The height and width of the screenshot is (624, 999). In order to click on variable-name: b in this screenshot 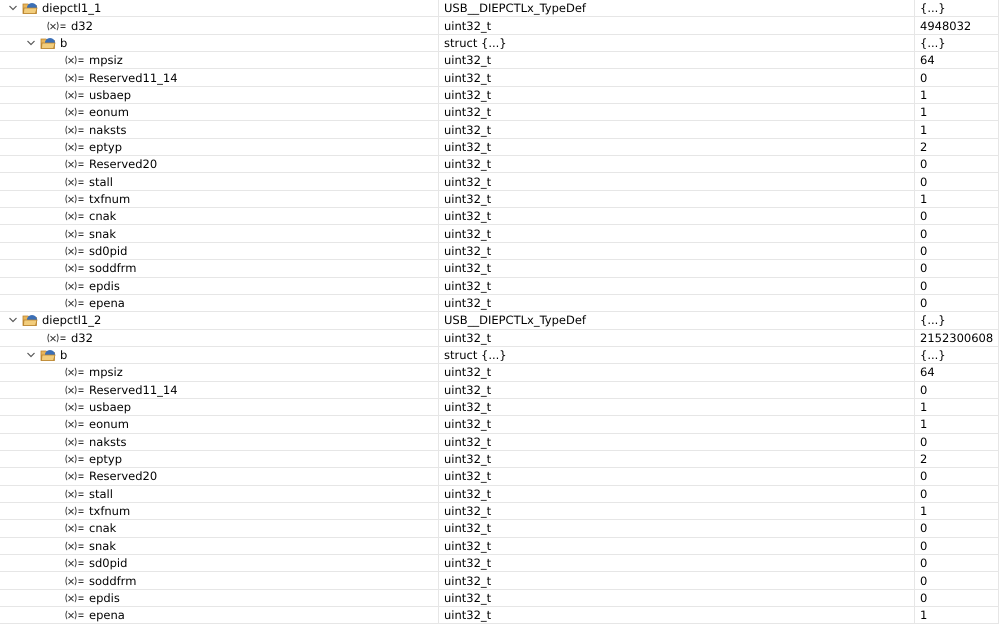, I will do `click(64, 355)`.